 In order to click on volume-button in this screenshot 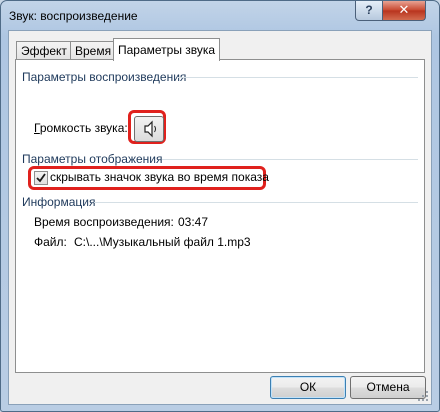, I will do `click(149, 129)`.